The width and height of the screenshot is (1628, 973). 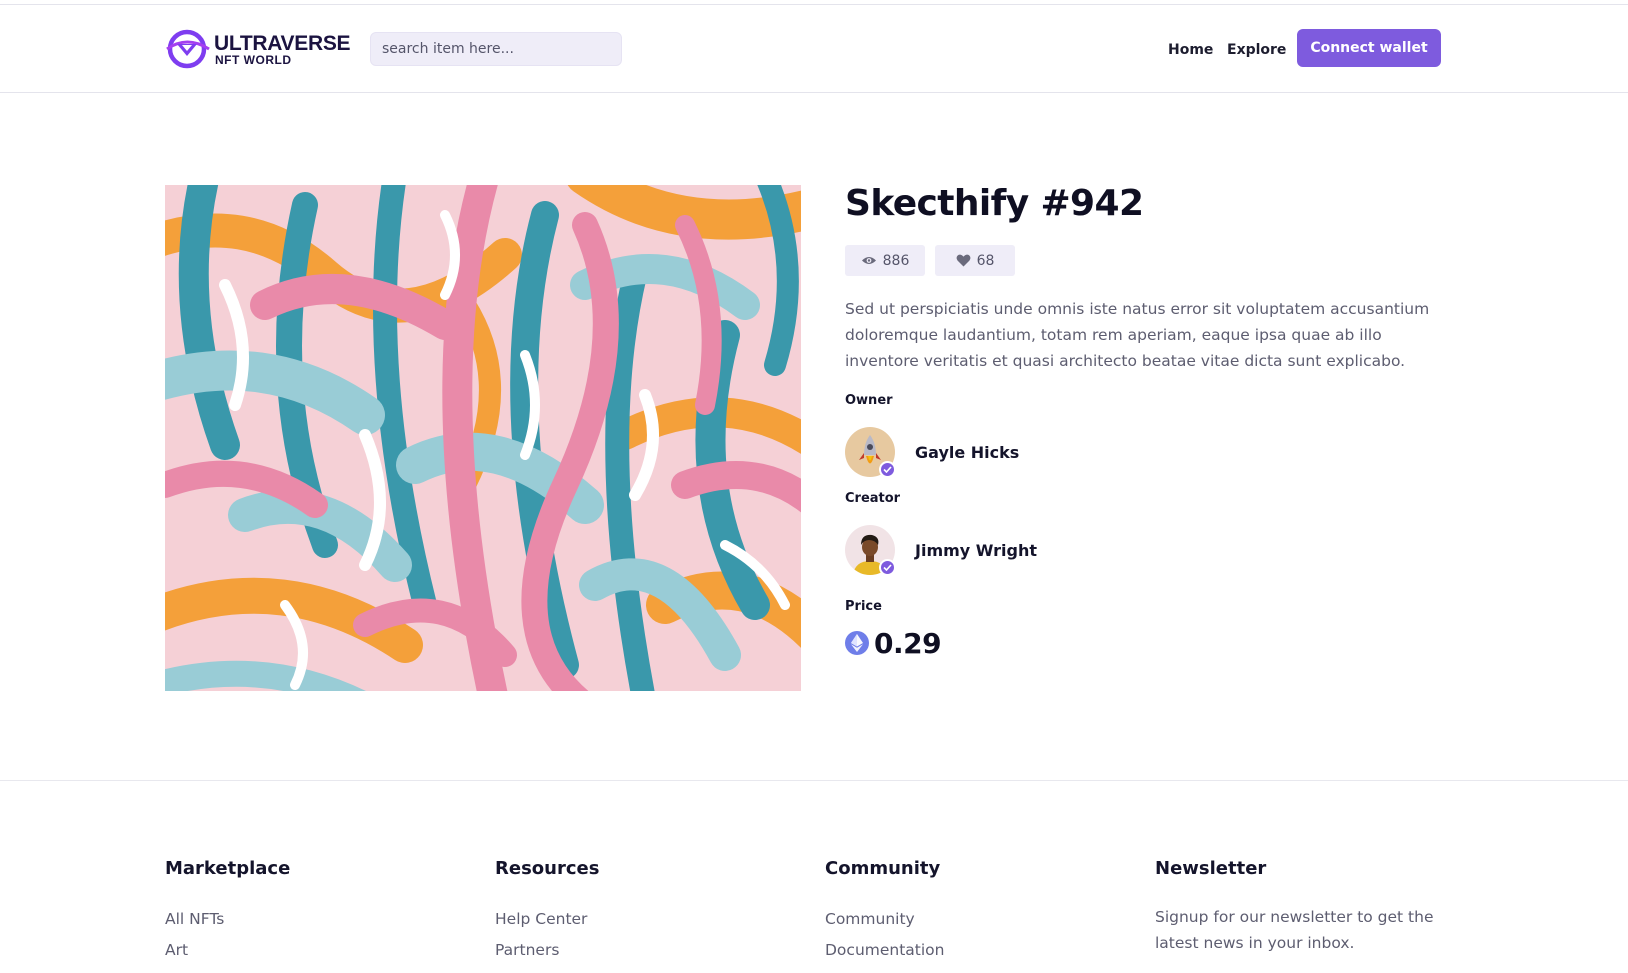 What do you see at coordinates (873, 498) in the screenshot?
I see `creator-label: Creator` at bounding box center [873, 498].